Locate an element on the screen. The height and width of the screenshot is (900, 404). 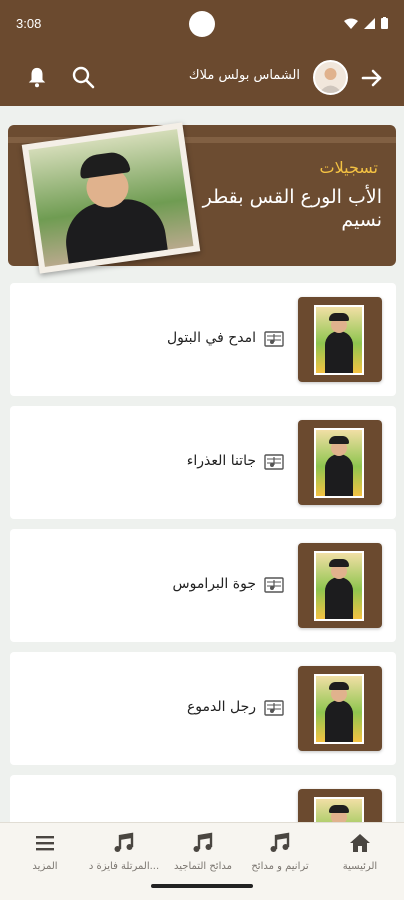
nav-item-label: المزيد is located at coordinates (45, 866).